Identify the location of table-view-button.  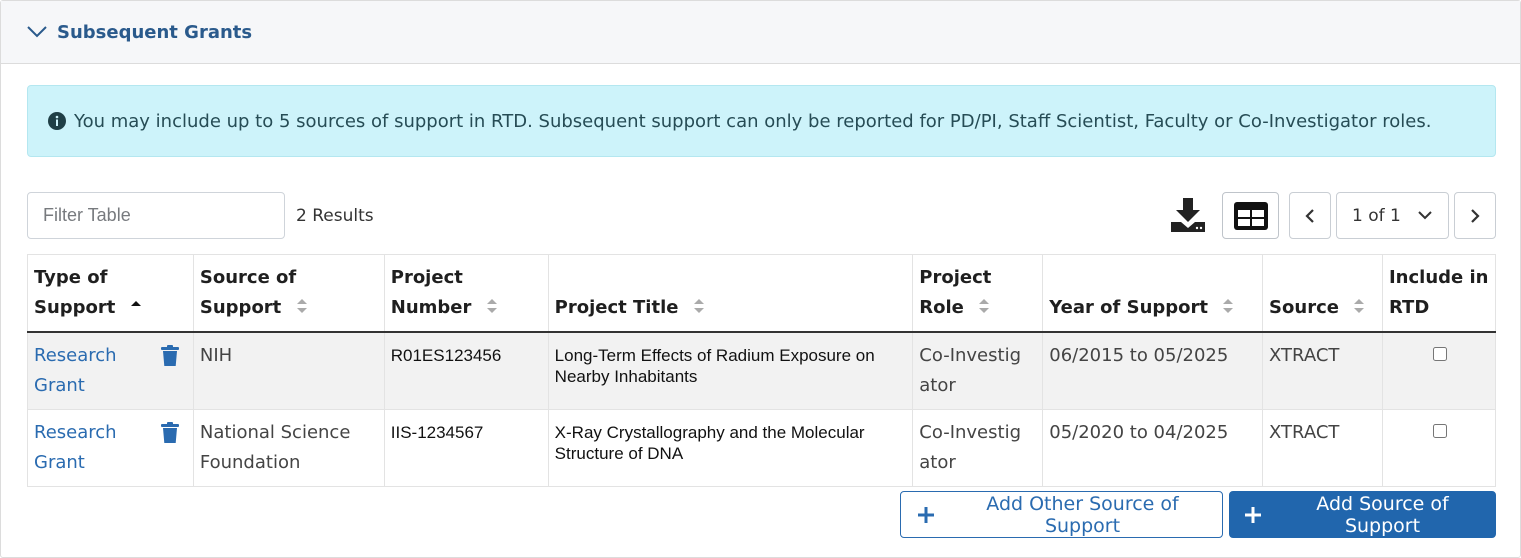
(1250, 215).